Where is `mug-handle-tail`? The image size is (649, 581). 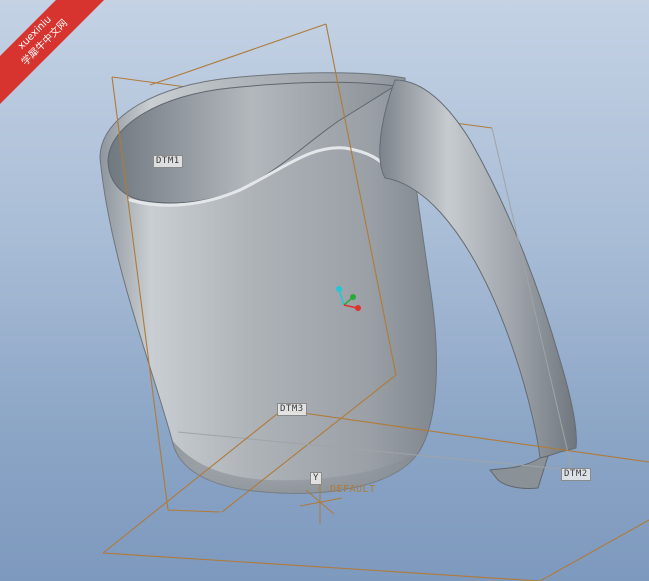
mug-handle-tail is located at coordinates (519, 472).